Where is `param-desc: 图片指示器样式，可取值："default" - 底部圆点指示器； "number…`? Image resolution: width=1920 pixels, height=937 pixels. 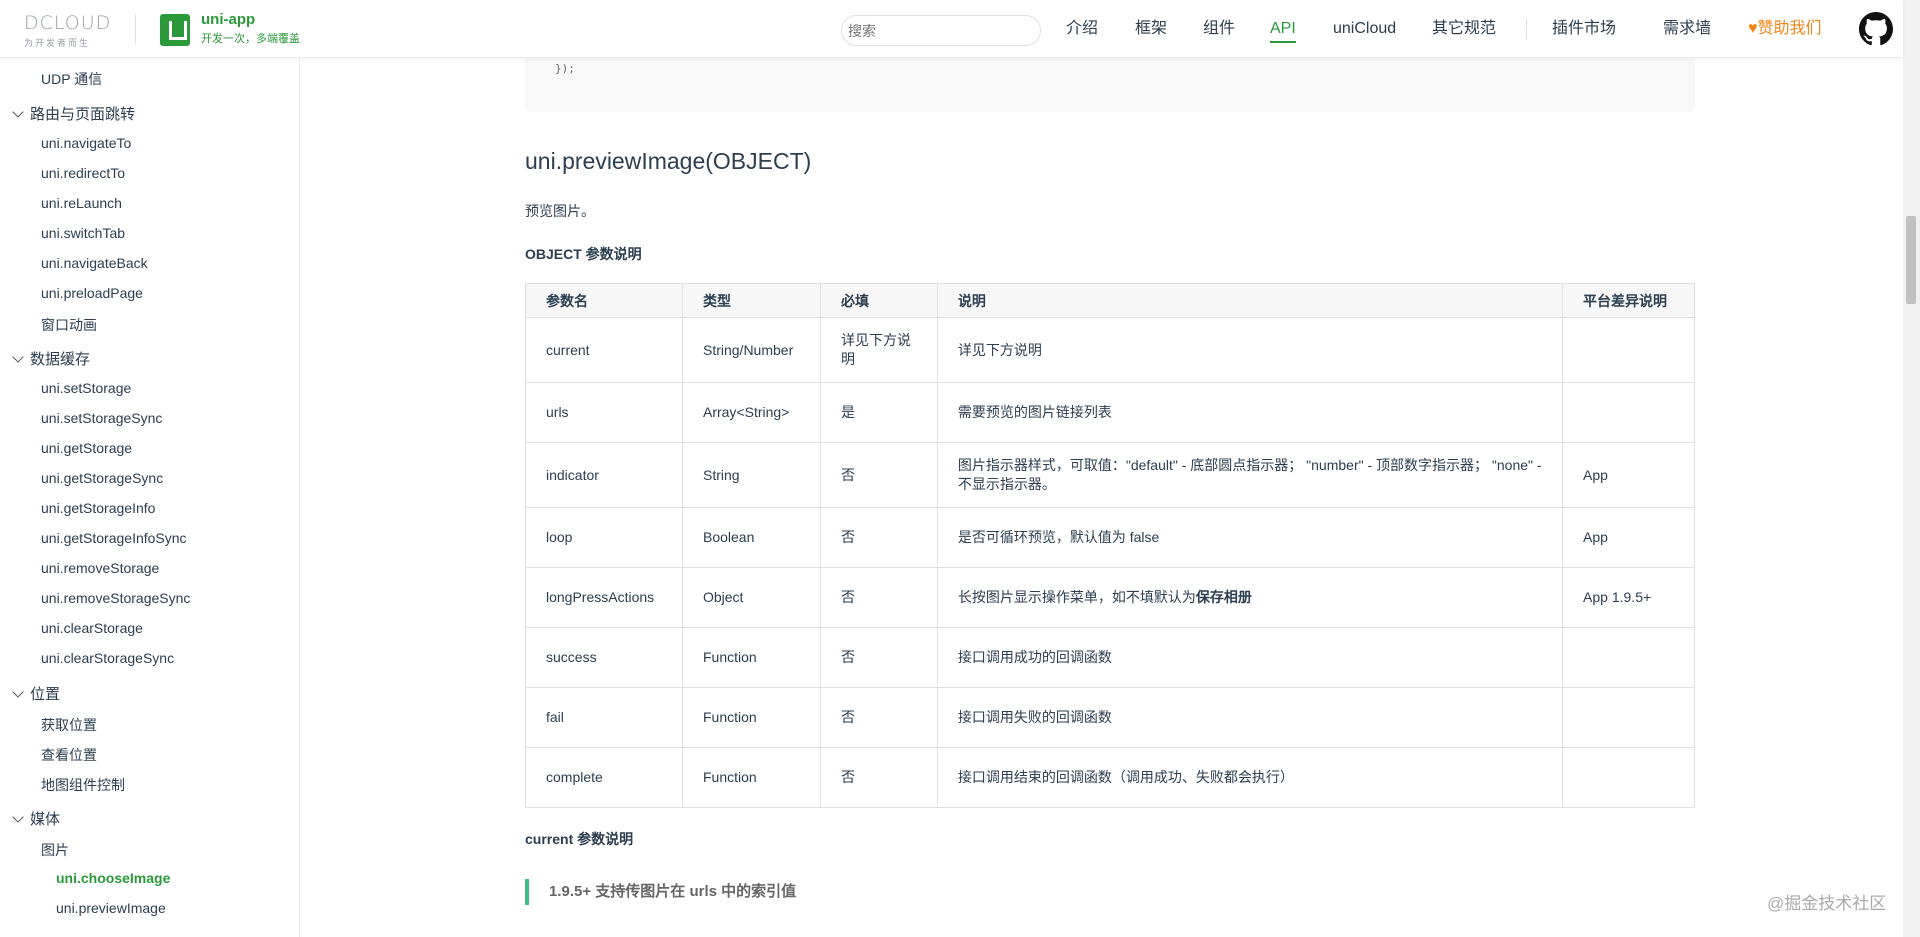
param-desc: 图片指示器样式，可取值："default" - 底部圆点指示器； "number… is located at coordinates (1250, 475).